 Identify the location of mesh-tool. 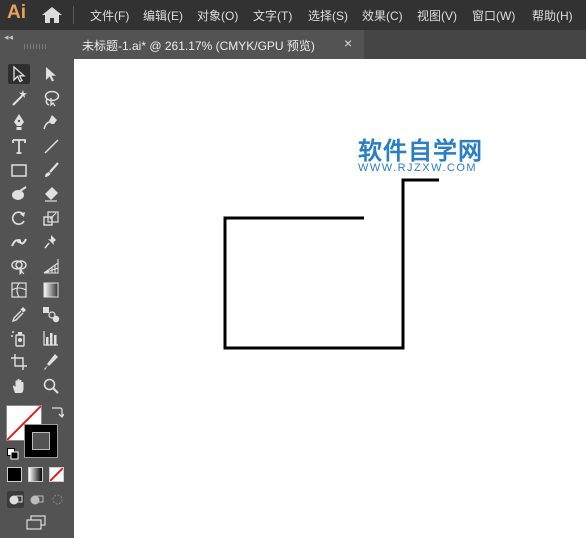
(19, 290).